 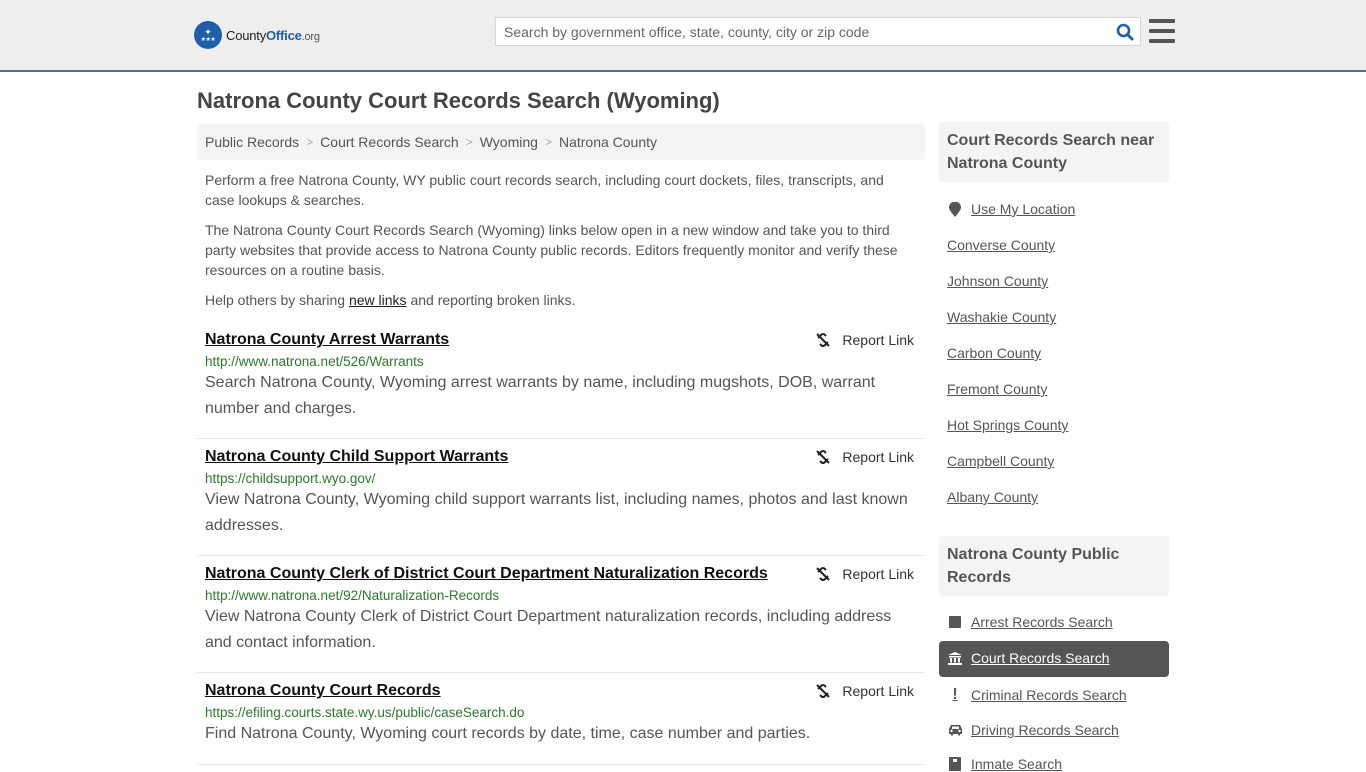 What do you see at coordinates (608, 142) in the screenshot?
I see `breadcrumb-natrona-county: Natrona County` at bounding box center [608, 142].